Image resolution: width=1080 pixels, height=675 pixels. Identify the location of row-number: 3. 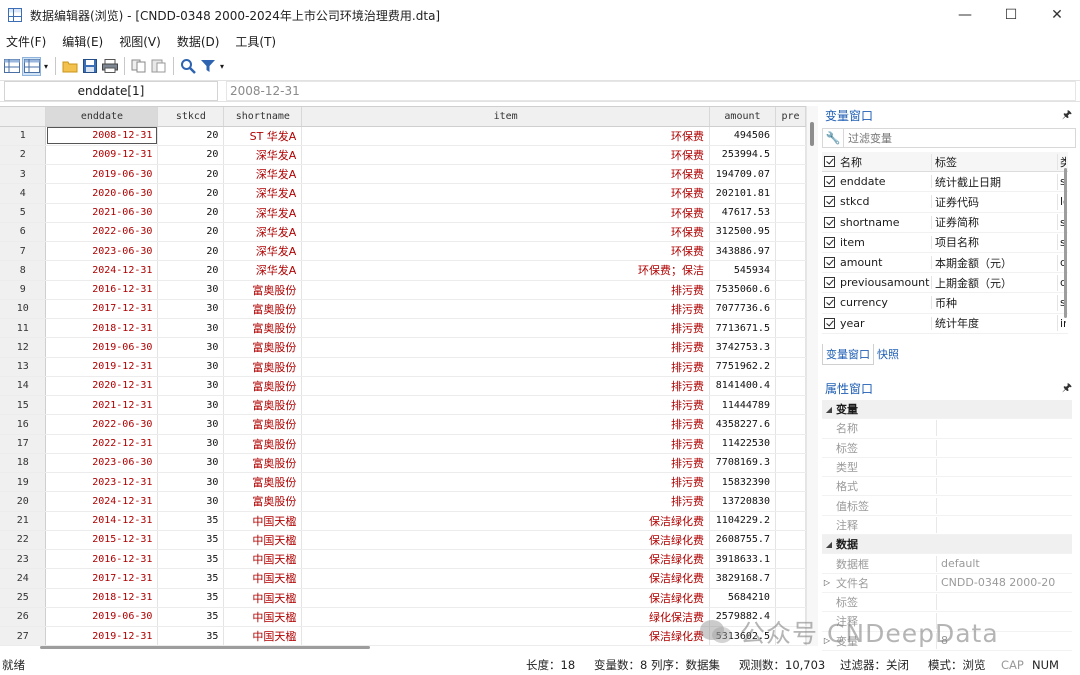
(23, 174).